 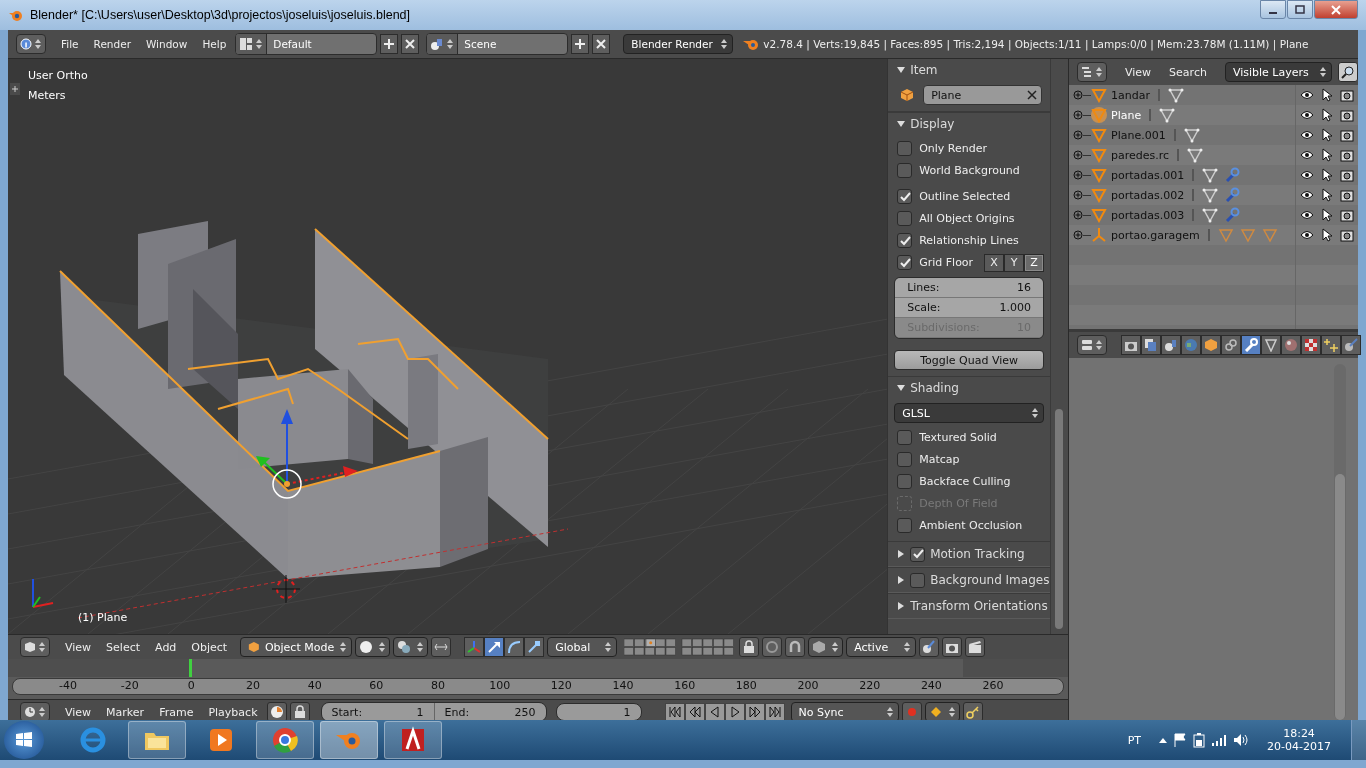 What do you see at coordinates (598, 712) in the screenshot?
I see `current-frame-field: 1` at bounding box center [598, 712].